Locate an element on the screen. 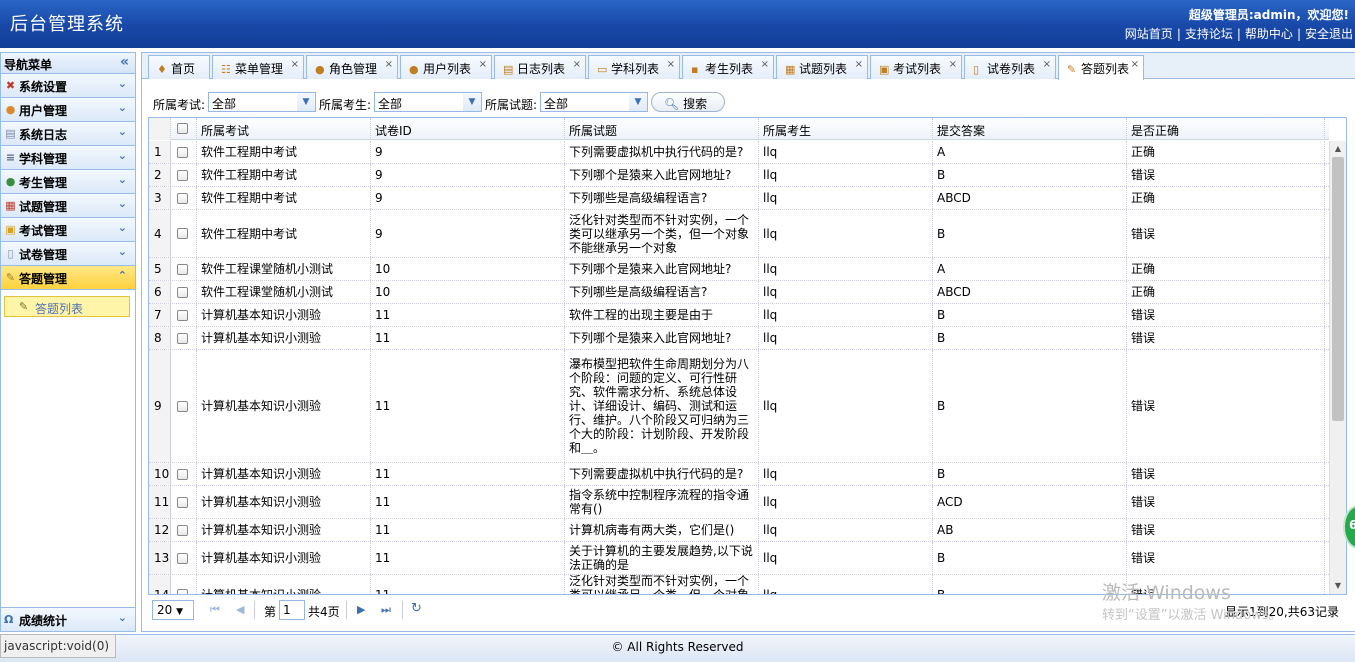  chevron-up-icon: ⌃ is located at coordinates (122, 275).